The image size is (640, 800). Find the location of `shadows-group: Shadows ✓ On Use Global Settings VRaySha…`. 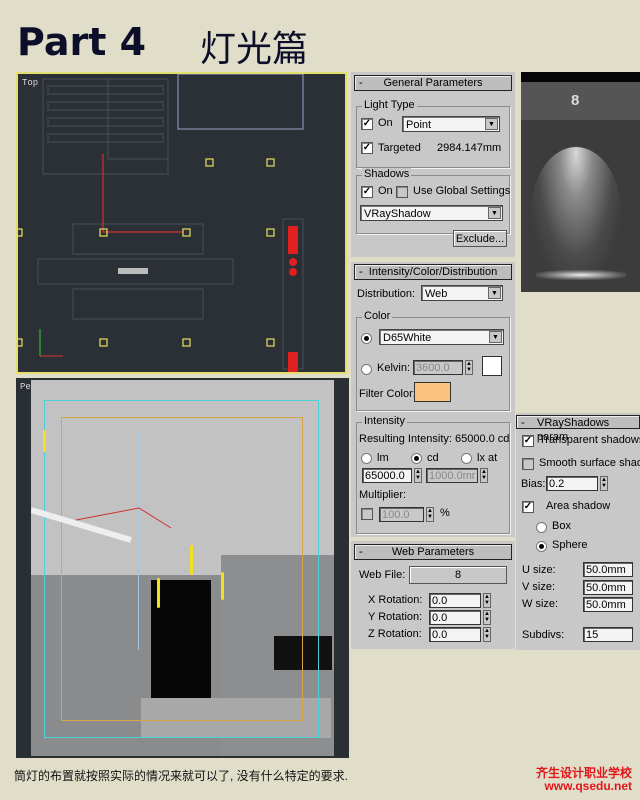

shadows-group: Shadows ✓ On Use Global Settings VRaySha… is located at coordinates (433, 201).